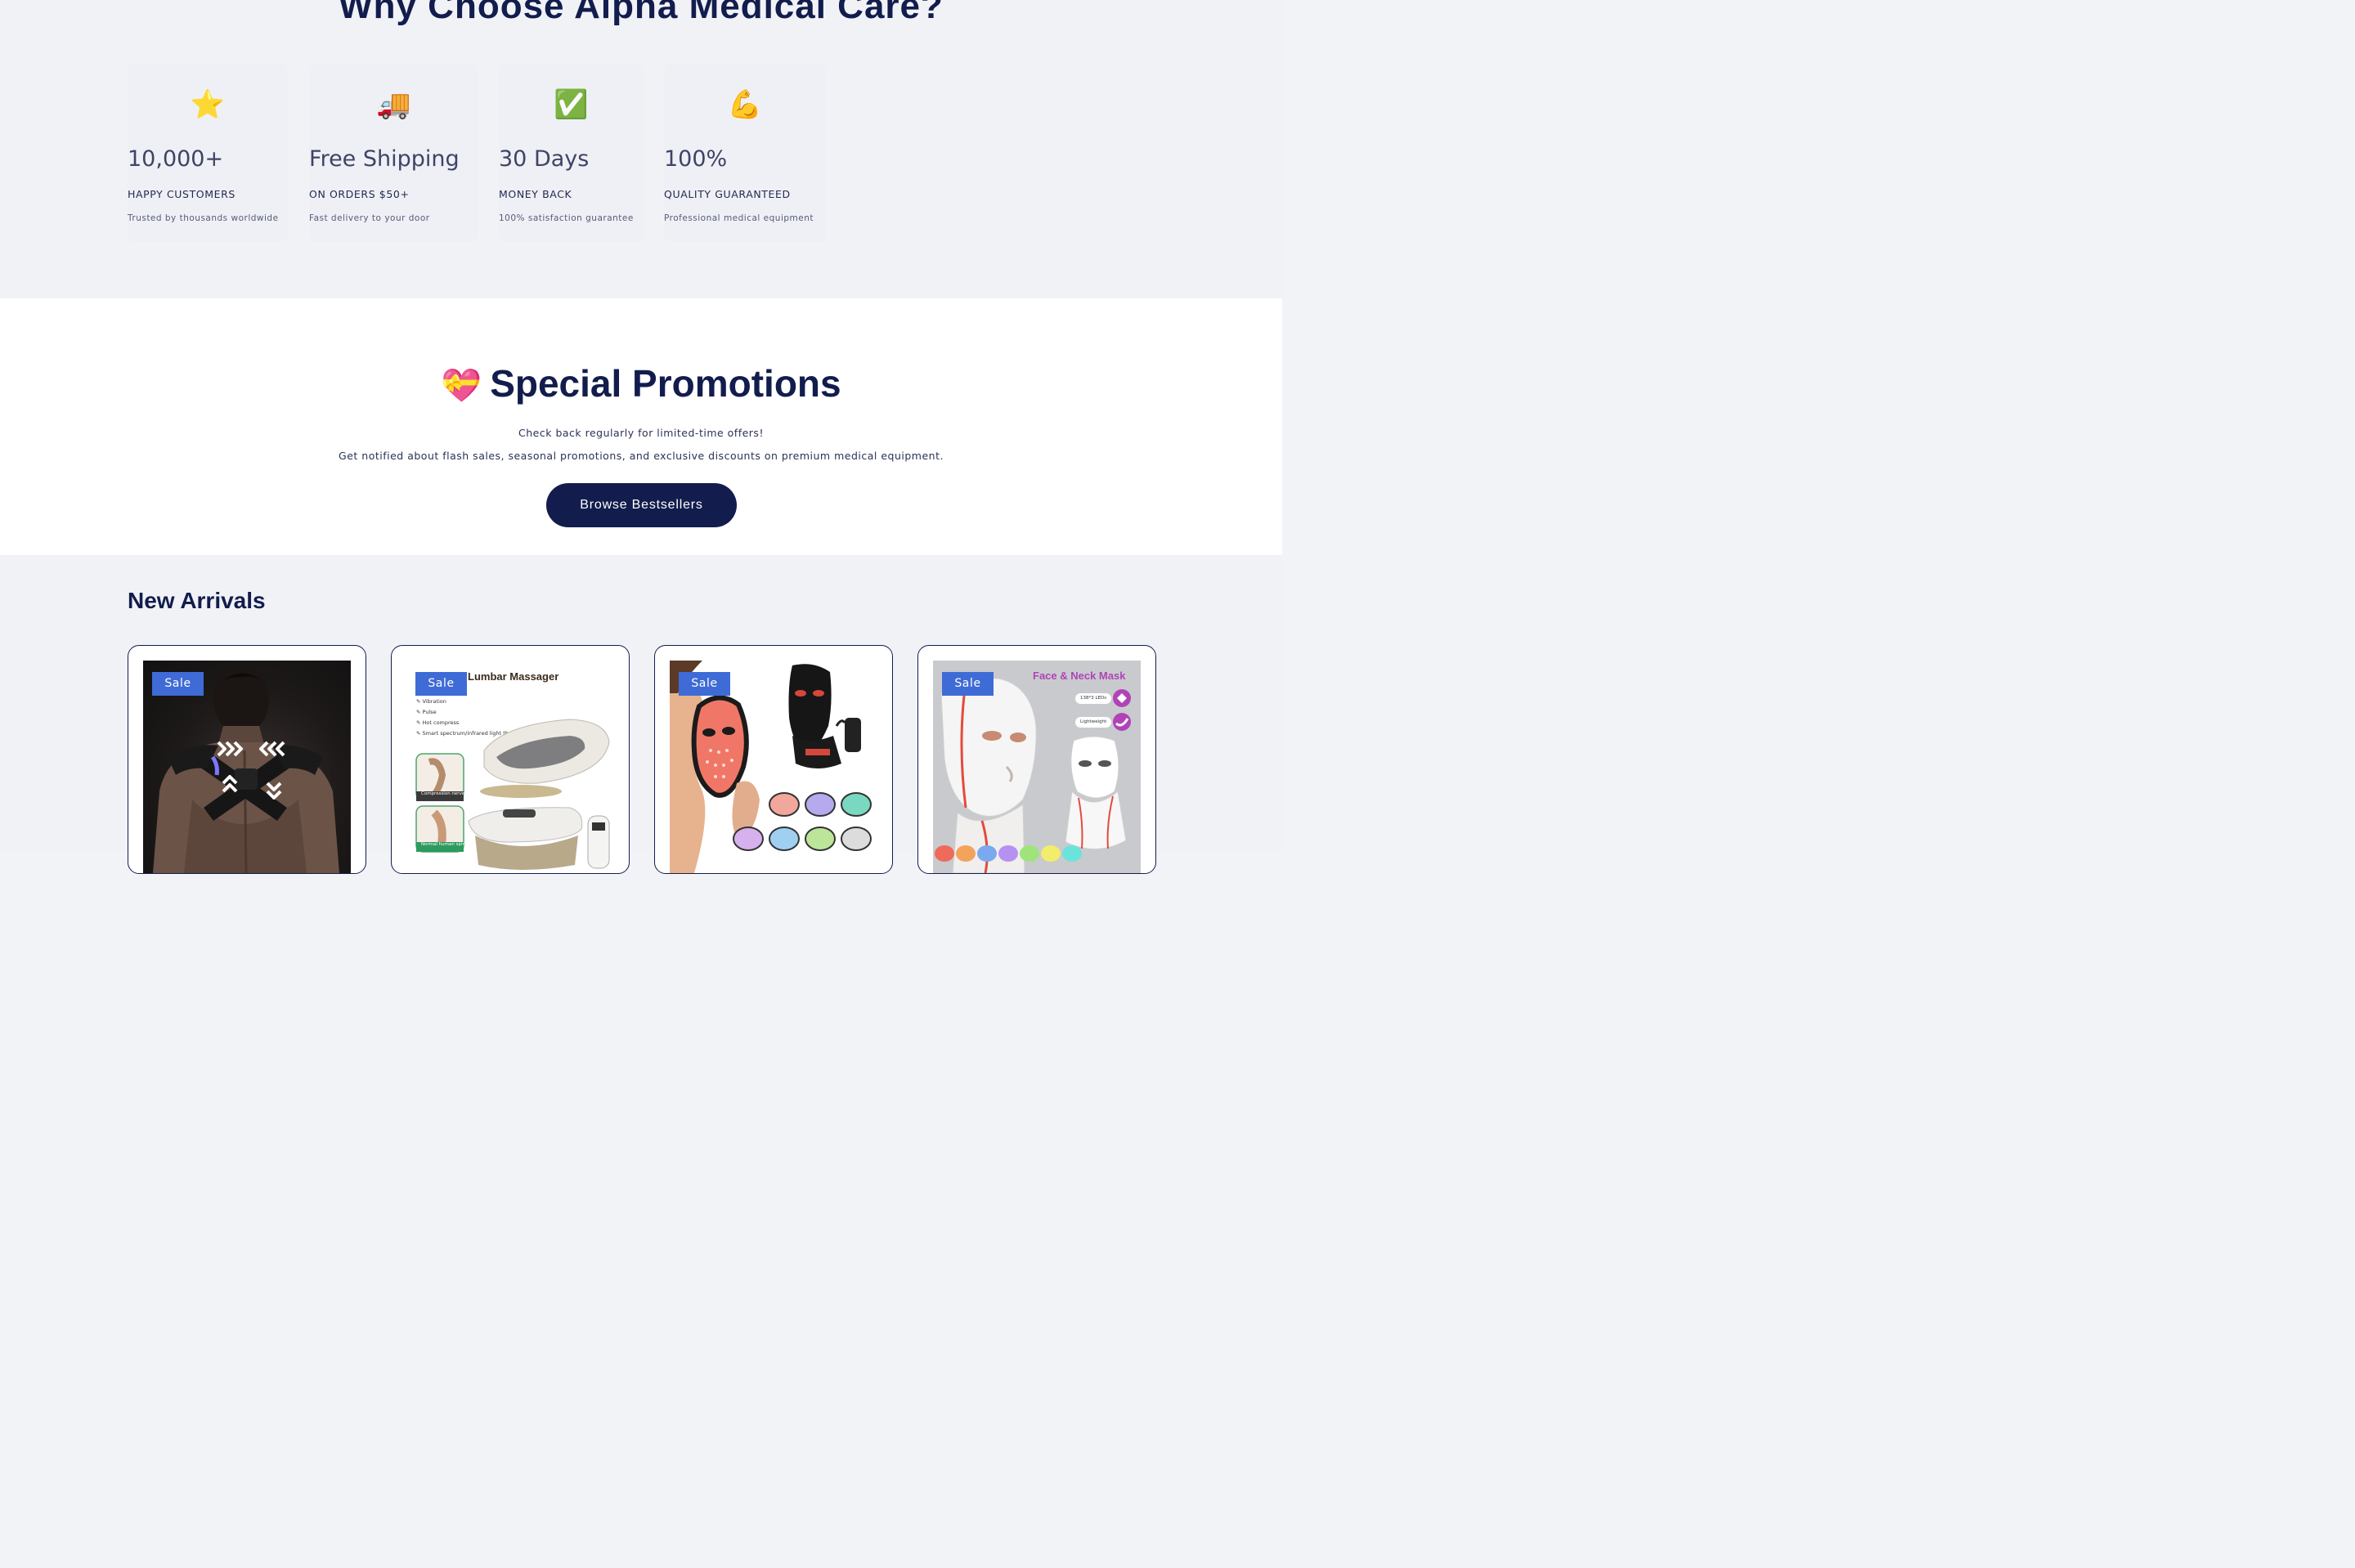 This screenshot has height=1568, width=2355. Describe the element at coordinates (176, 159) in the screenshot. I see `stat-value: 10,000+` at that location.